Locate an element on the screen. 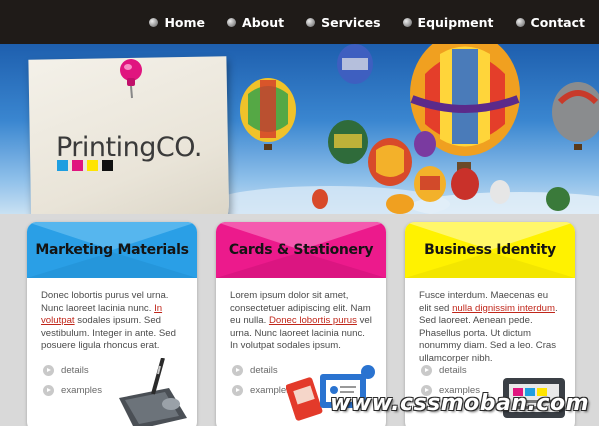  nav-item-label: Services is located at coordinates (351, 22).